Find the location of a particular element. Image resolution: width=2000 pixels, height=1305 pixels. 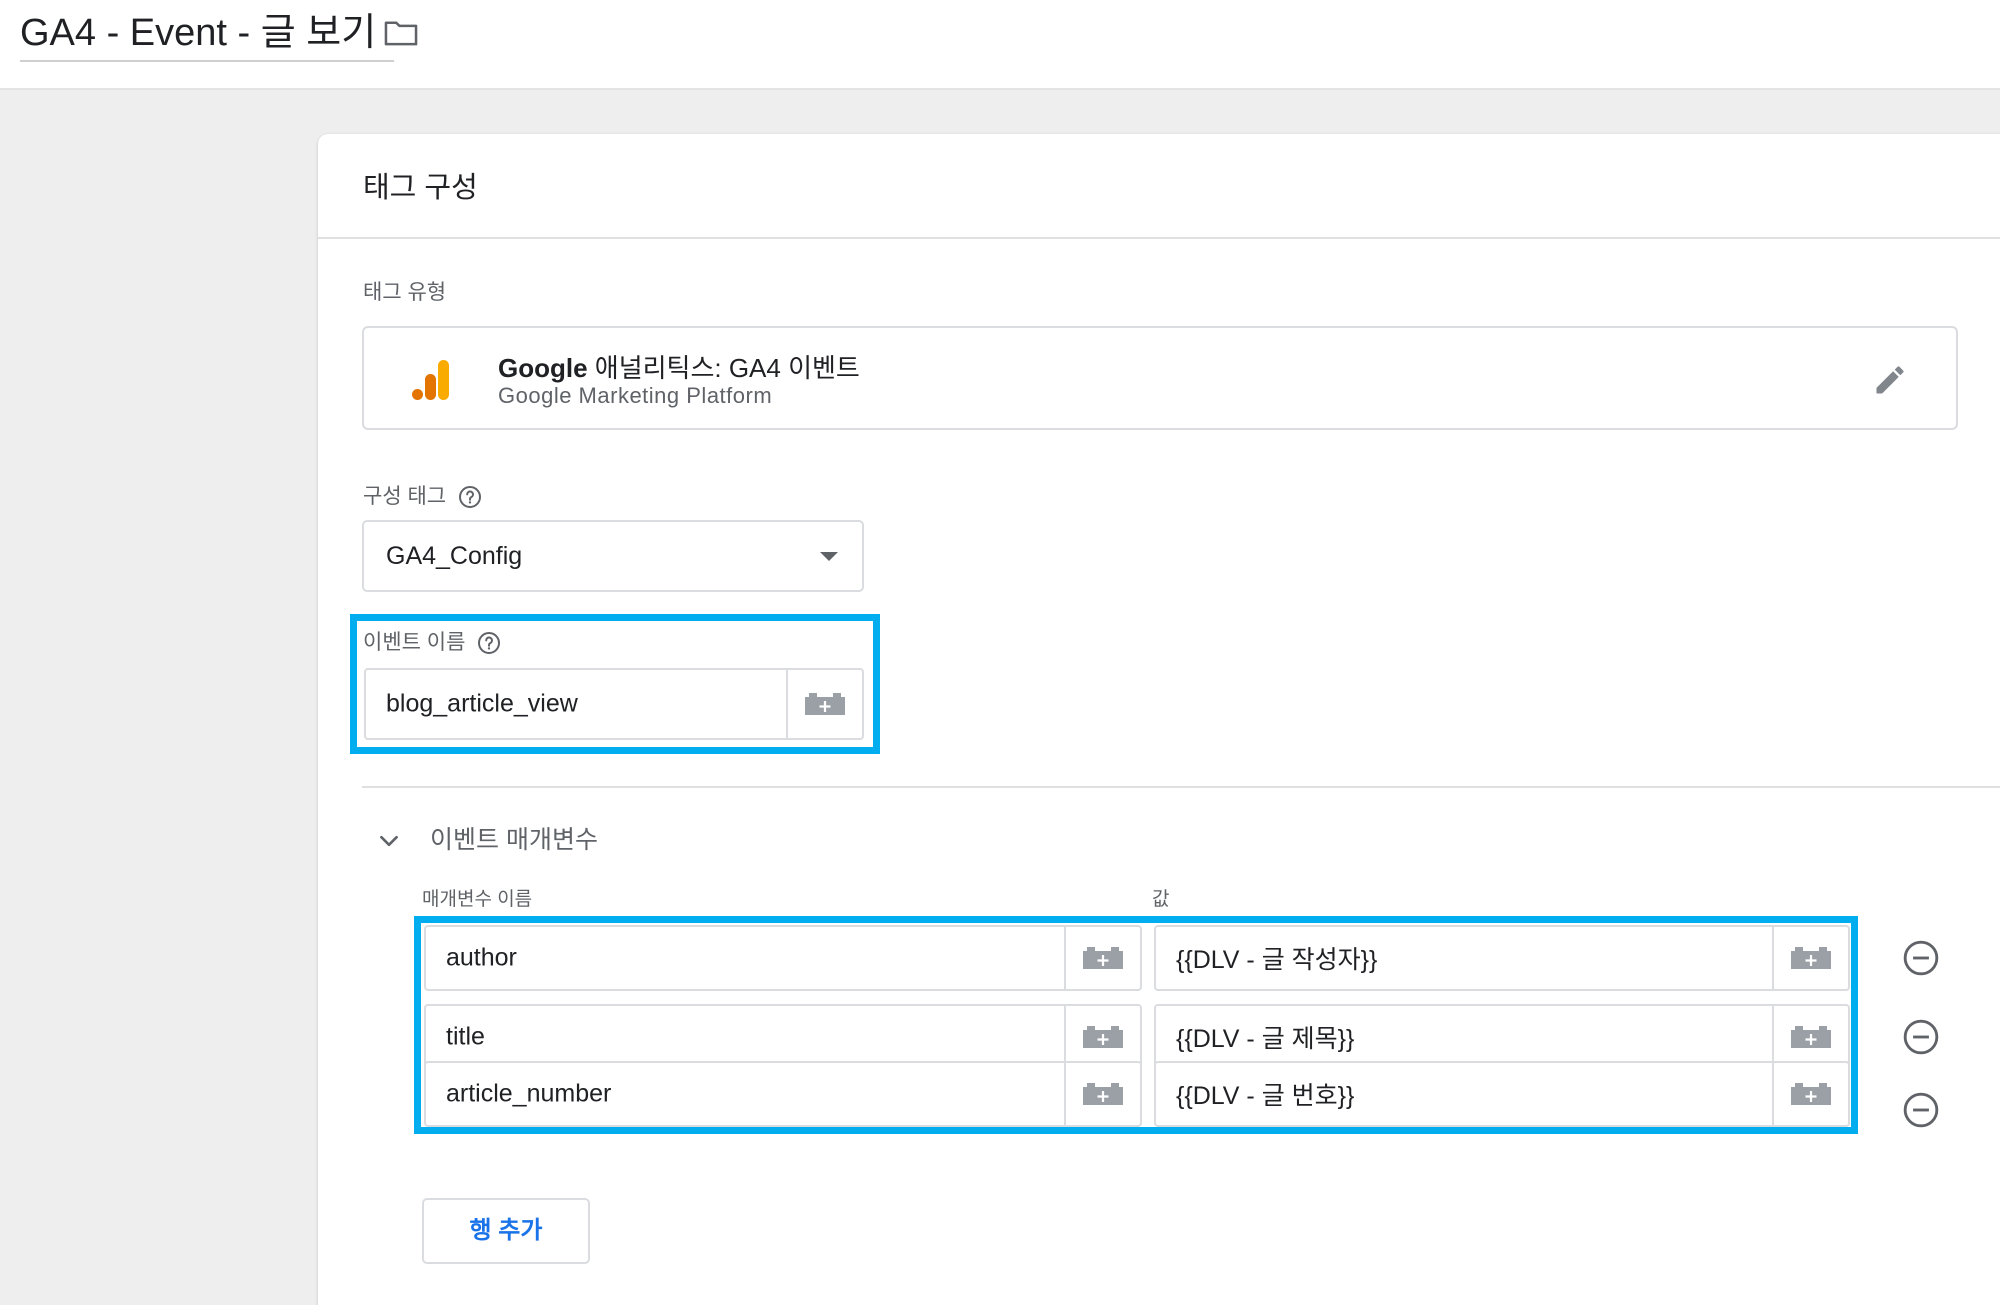

event-params-title: 이벤트 매개변수 is located at coordinates (514, 840).